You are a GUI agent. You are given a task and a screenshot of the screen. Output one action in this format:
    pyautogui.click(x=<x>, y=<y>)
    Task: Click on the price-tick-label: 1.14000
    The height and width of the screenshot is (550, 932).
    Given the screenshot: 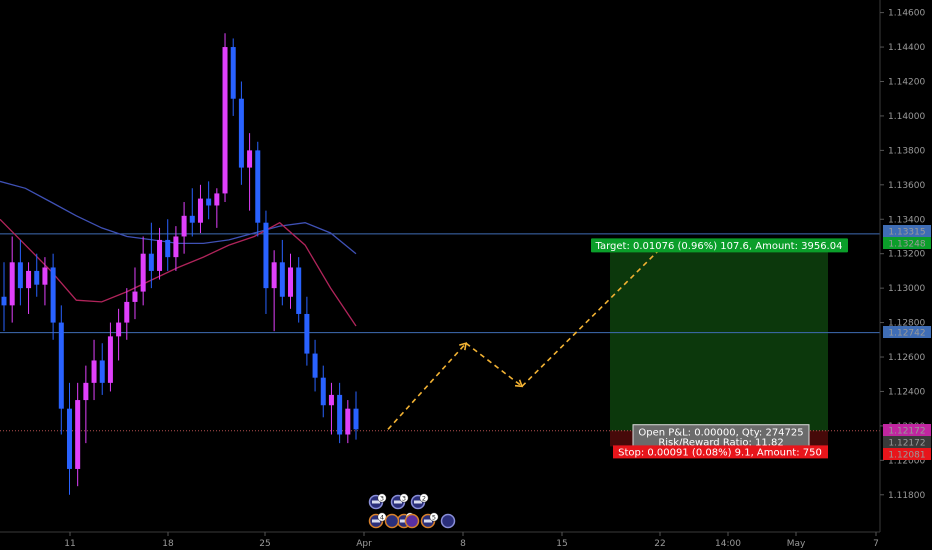 What is the action you would take?
    pyautogui.click(x=906, y=117)
    